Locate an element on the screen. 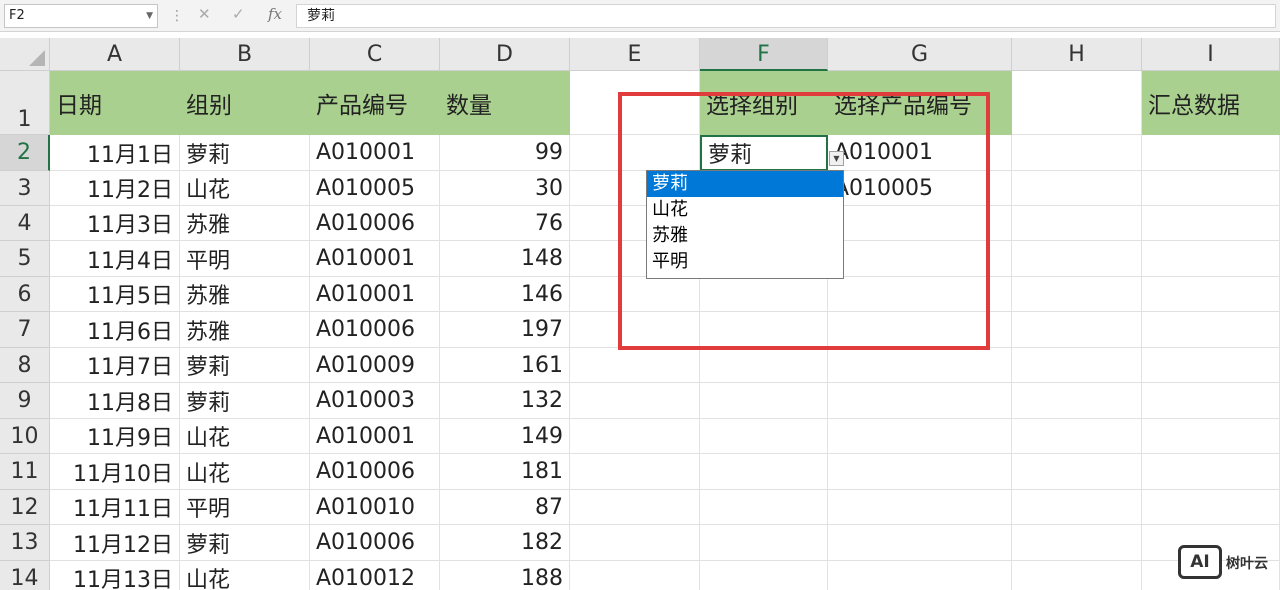 The height and width of the screenshot is (590, 1280). row-header-4: 4 is located at coordinates (25, 223).